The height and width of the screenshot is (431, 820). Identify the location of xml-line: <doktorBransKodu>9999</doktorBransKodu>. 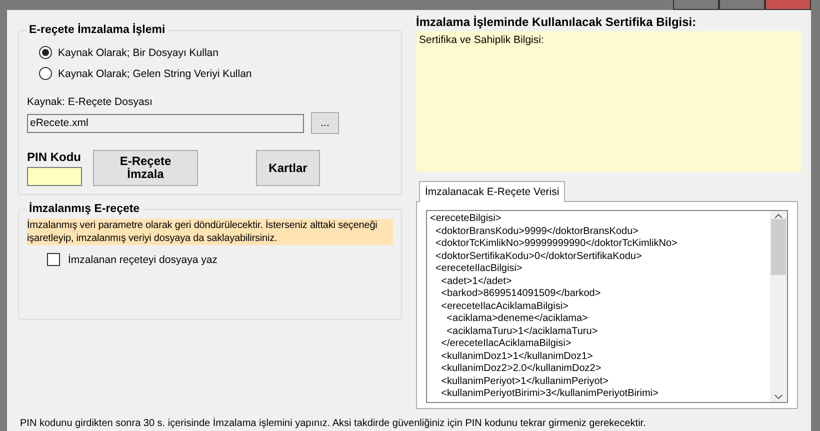
(537, 232).